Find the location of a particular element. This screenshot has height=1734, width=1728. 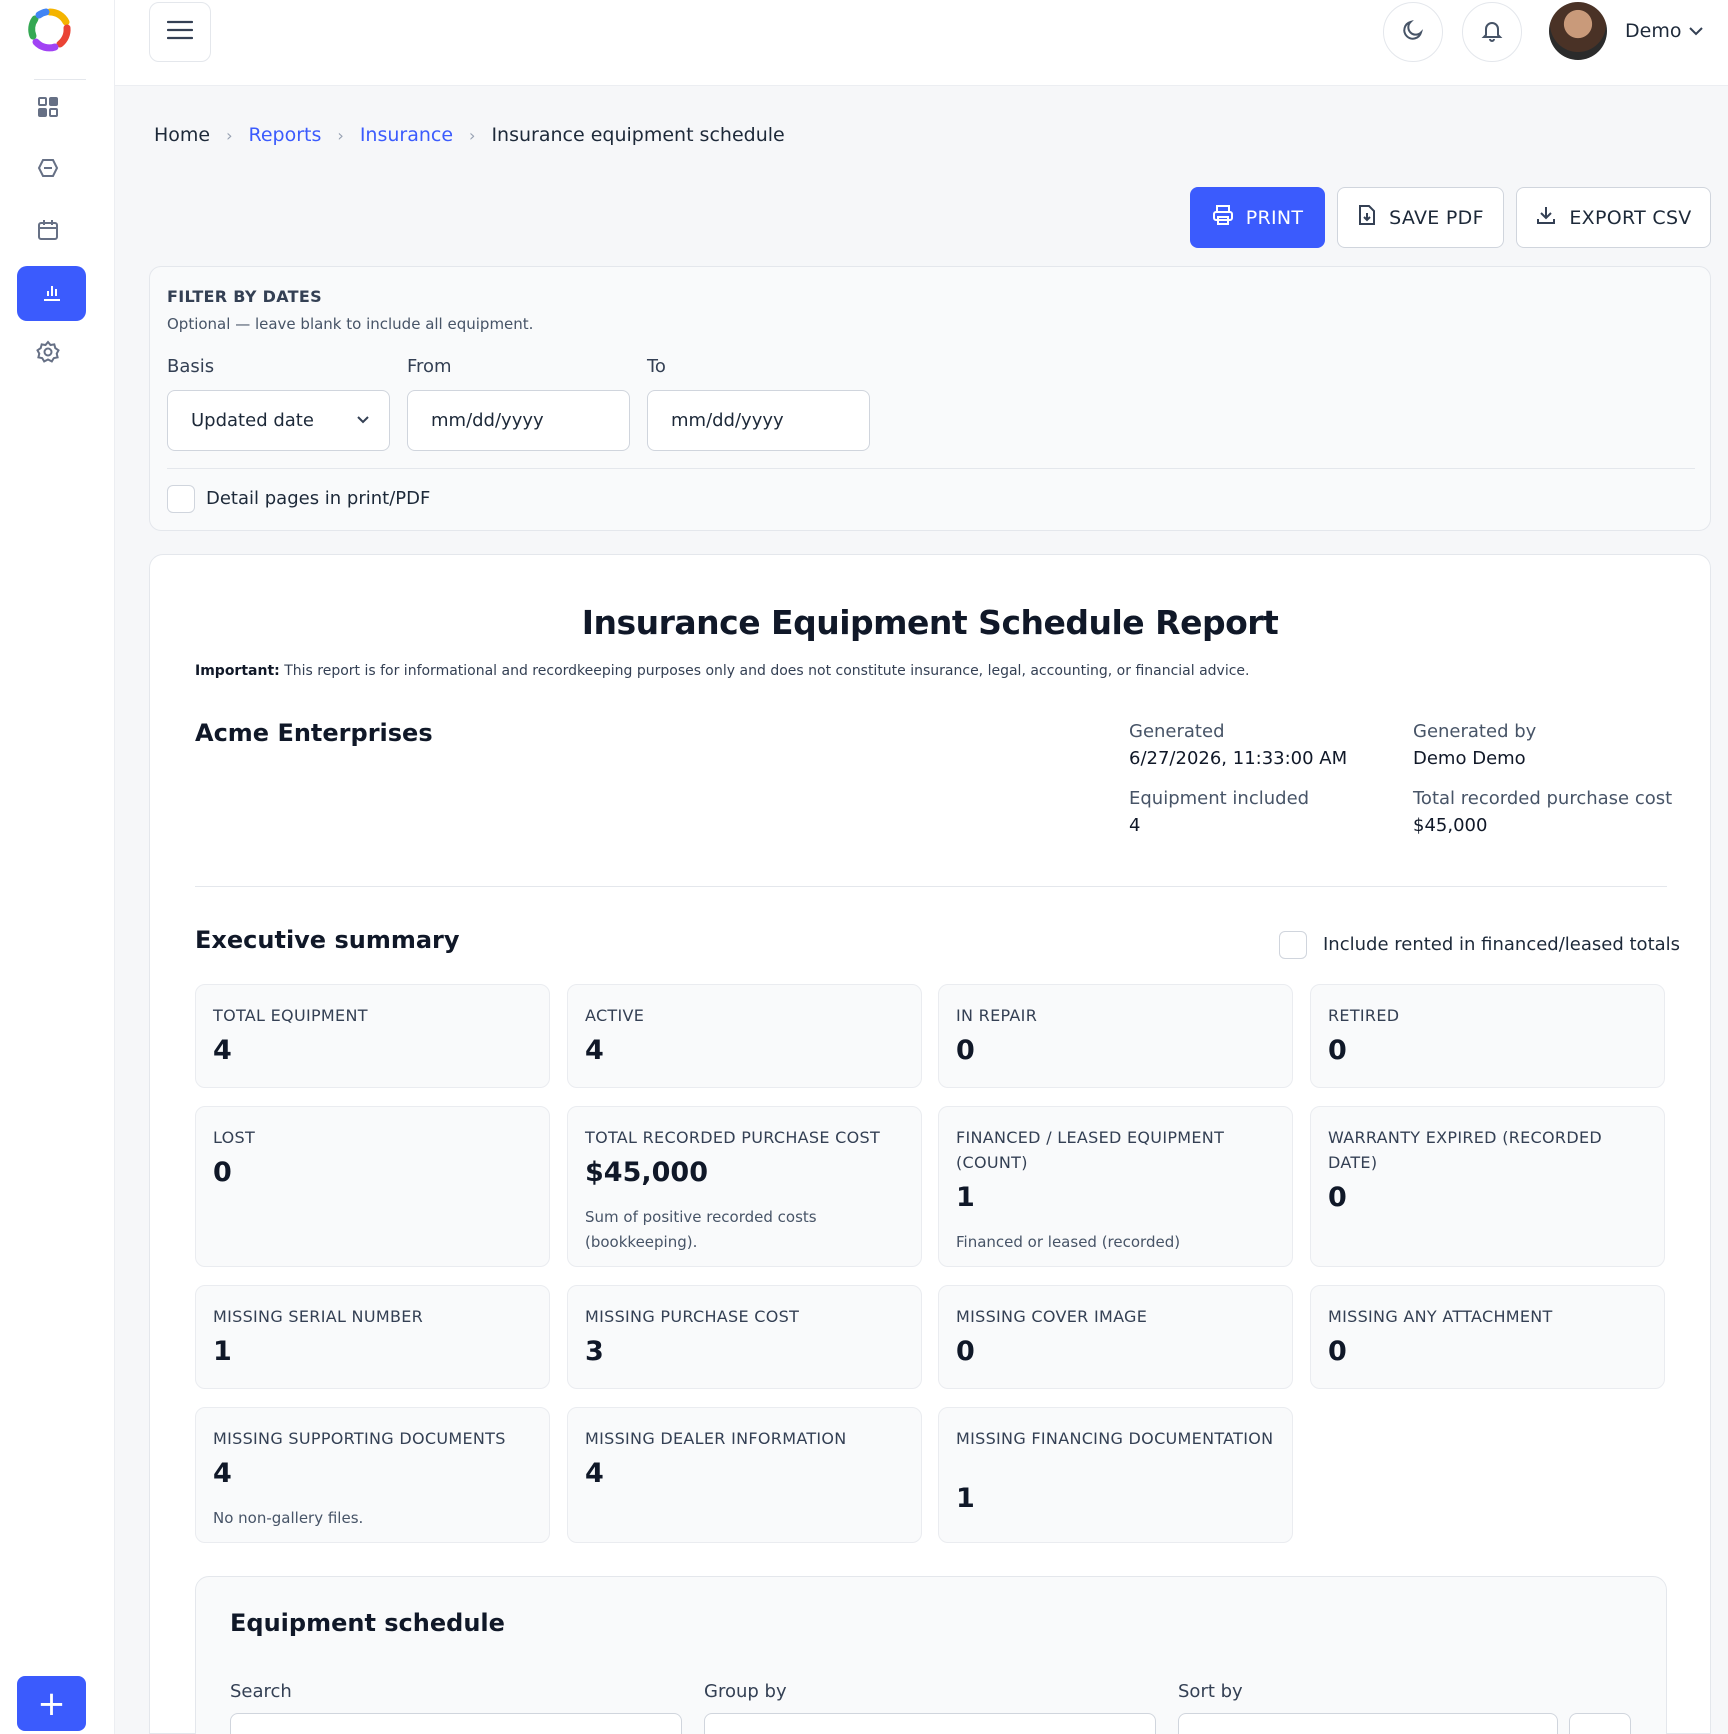

calendar-icon is located at coordinates (48, 230).